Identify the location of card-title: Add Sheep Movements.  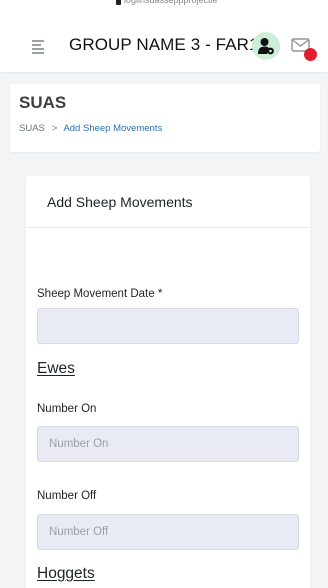
(120, 202).